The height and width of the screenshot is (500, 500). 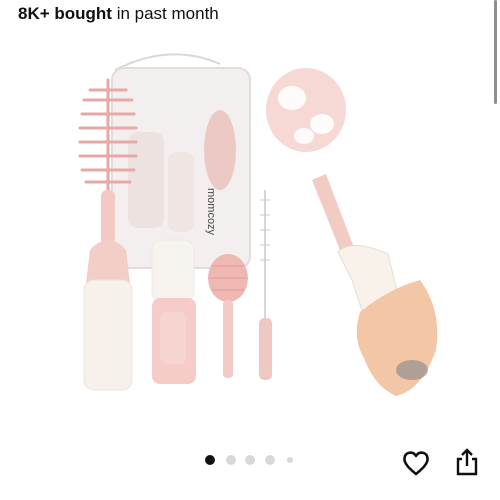 What do you see at coordinates (228, 316) in the screenshot?
I see `nipple-brush` at bounding box center [228, 316].